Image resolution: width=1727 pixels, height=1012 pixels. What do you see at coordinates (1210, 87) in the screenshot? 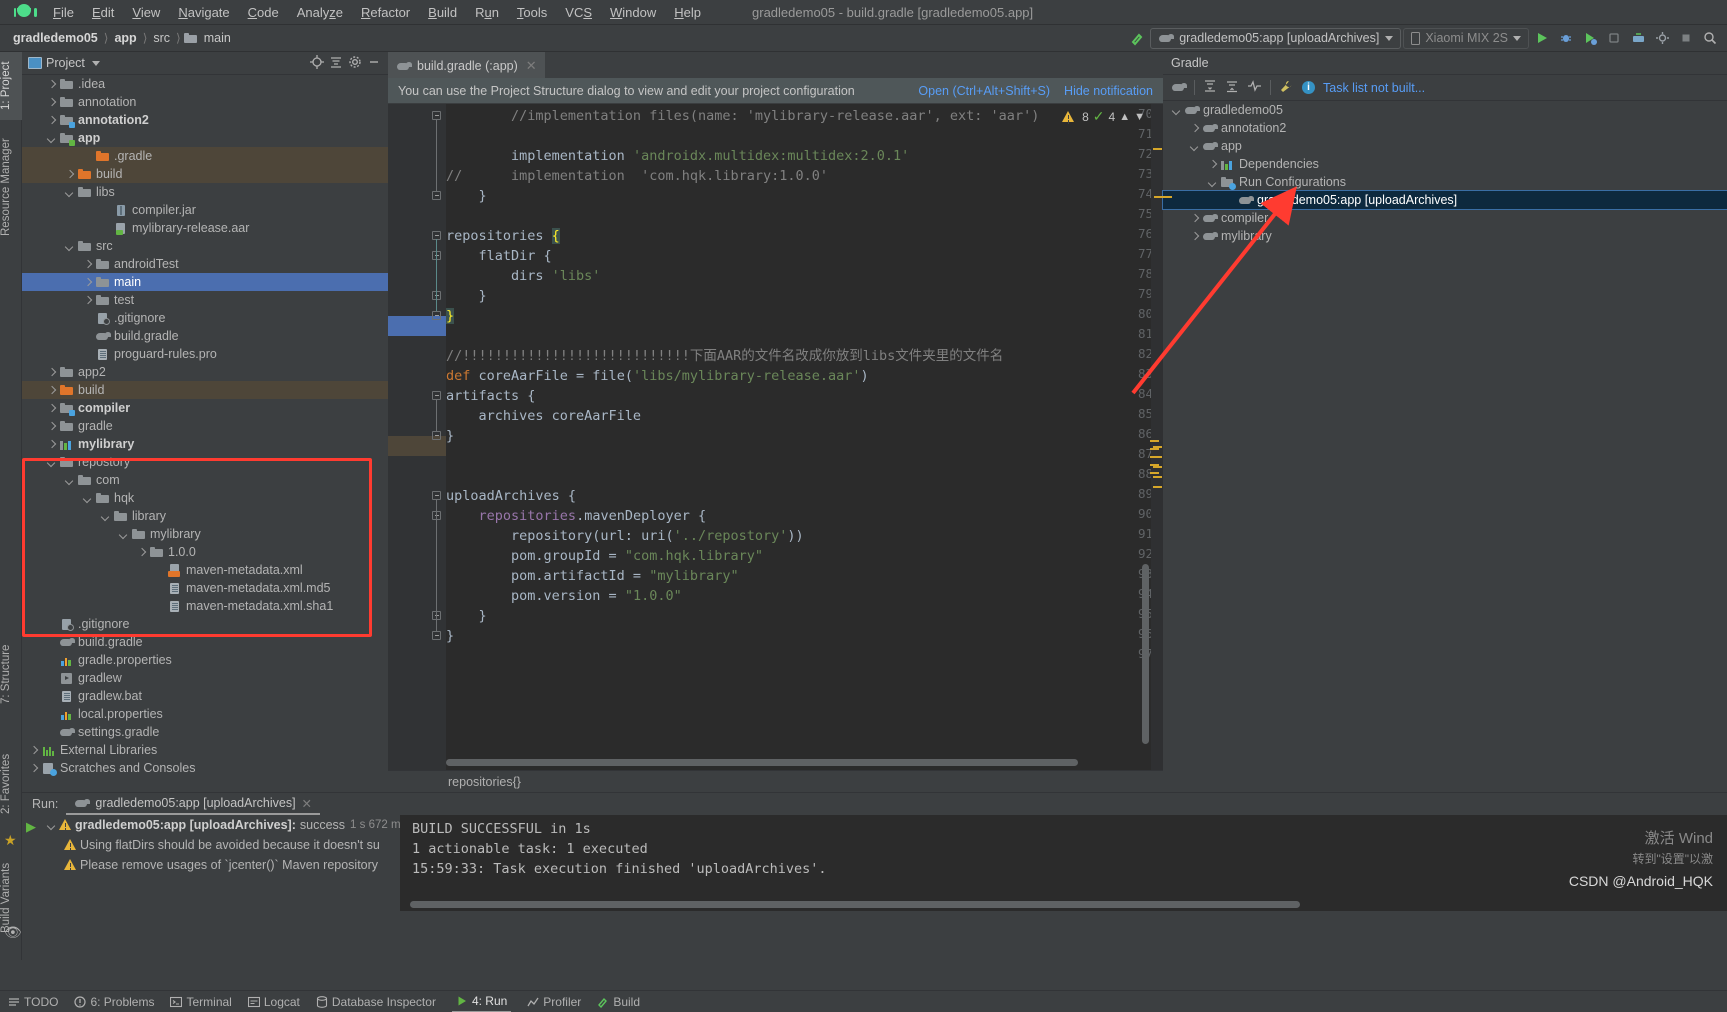
I see `expand-all-icon` at bounding box center [1210, 87].